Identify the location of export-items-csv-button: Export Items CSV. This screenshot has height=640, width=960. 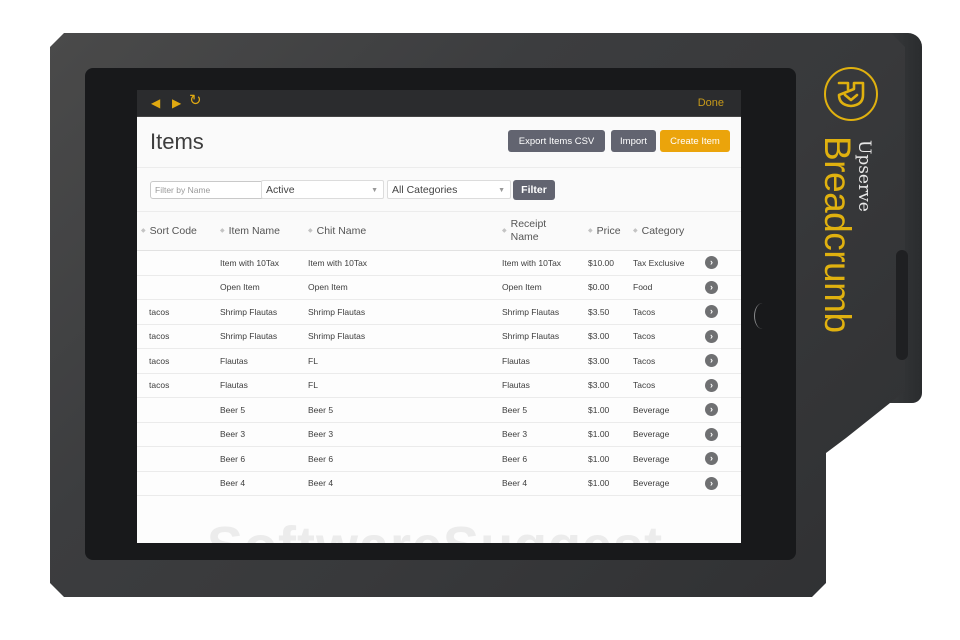
(556, 141).